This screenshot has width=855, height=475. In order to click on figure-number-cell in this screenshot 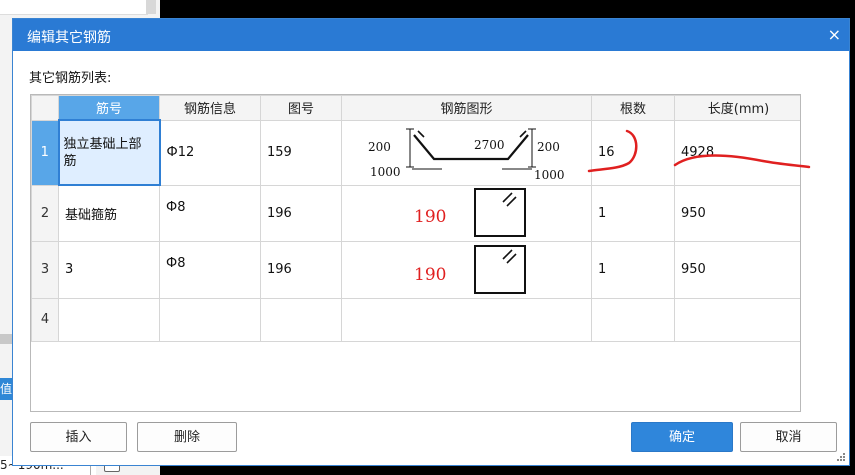, I will do `click(301, 319)`.